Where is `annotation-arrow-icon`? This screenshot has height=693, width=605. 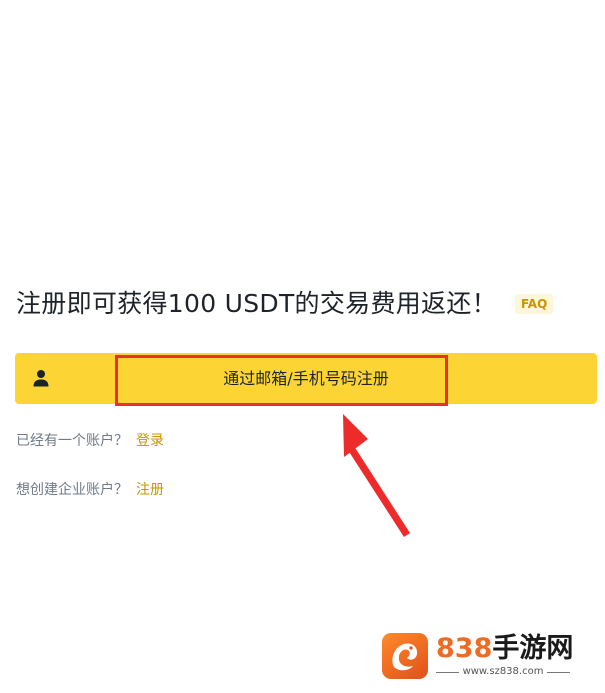
annotation-arrow-icon is located at coordinates (376, 475).